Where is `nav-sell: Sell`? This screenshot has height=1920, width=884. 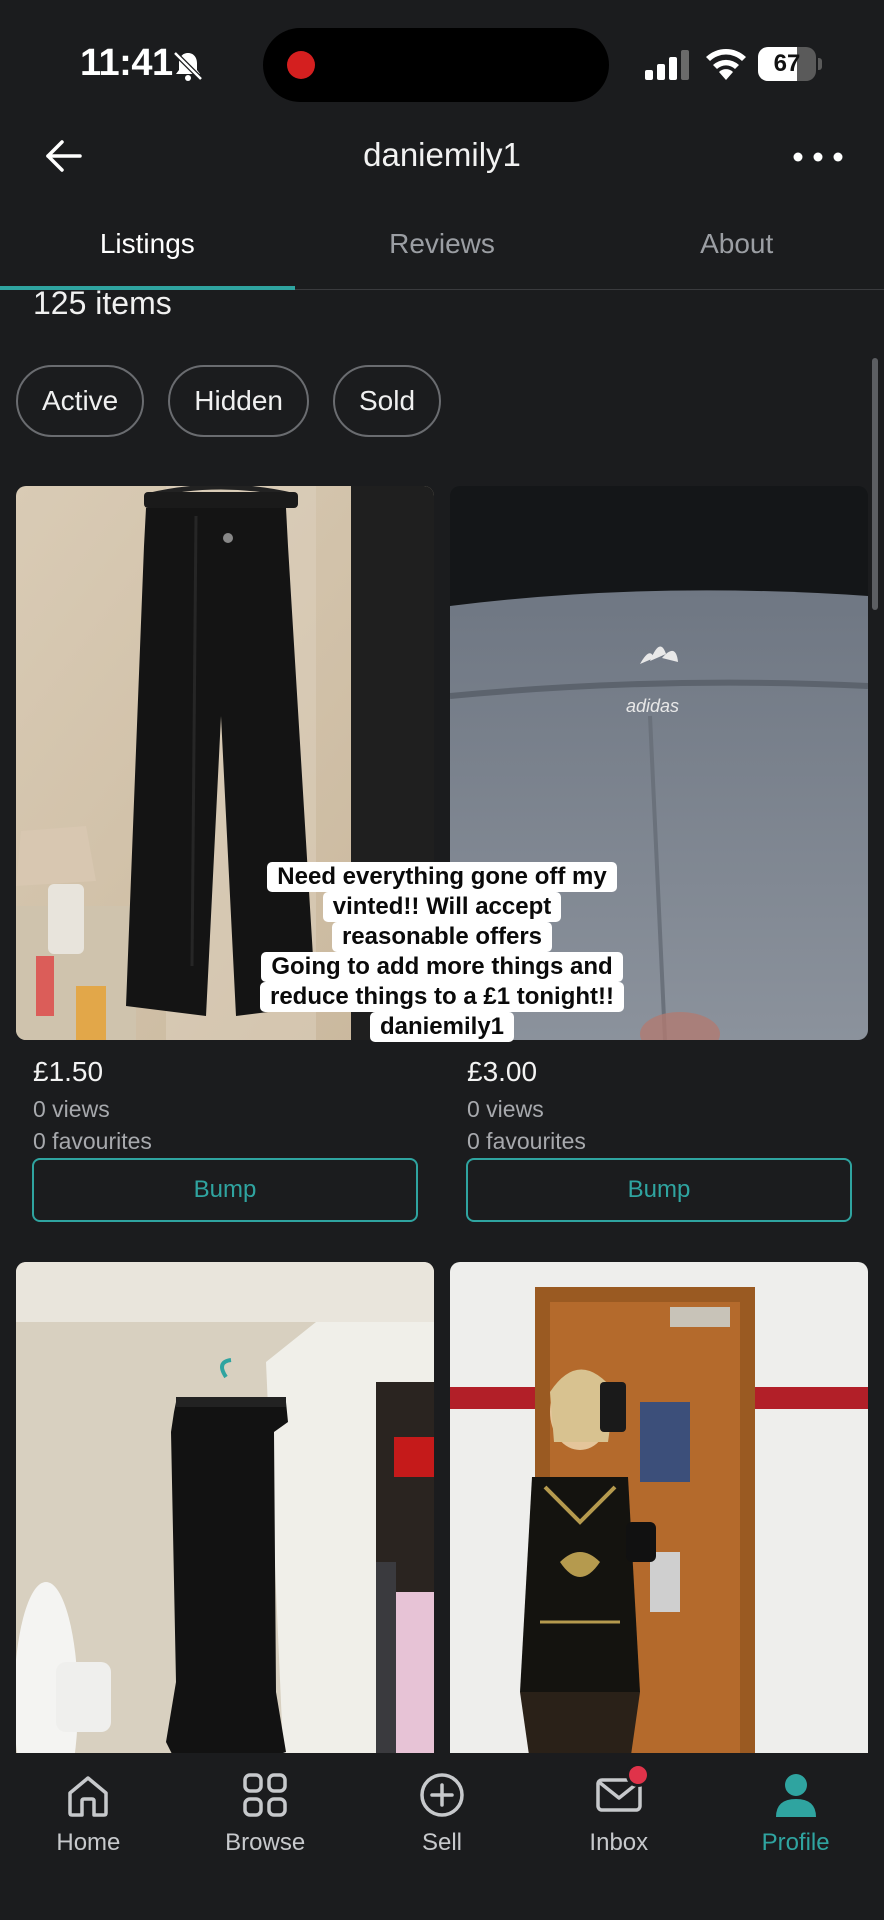
nav-sell: Sell is located at coordinates (442, 1836).